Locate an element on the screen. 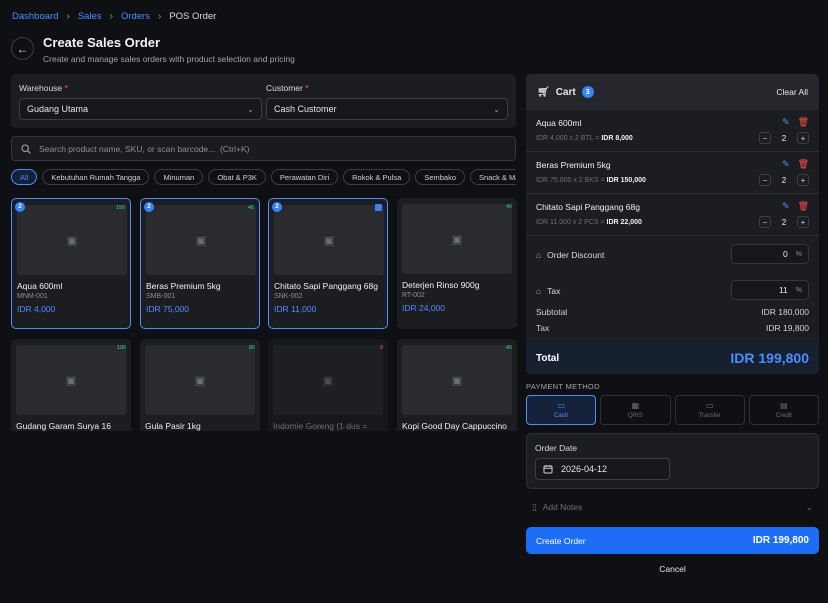 The height and width of the screenshot is (603, 828). stock-count: 190 is located at coordinates (120, 208).